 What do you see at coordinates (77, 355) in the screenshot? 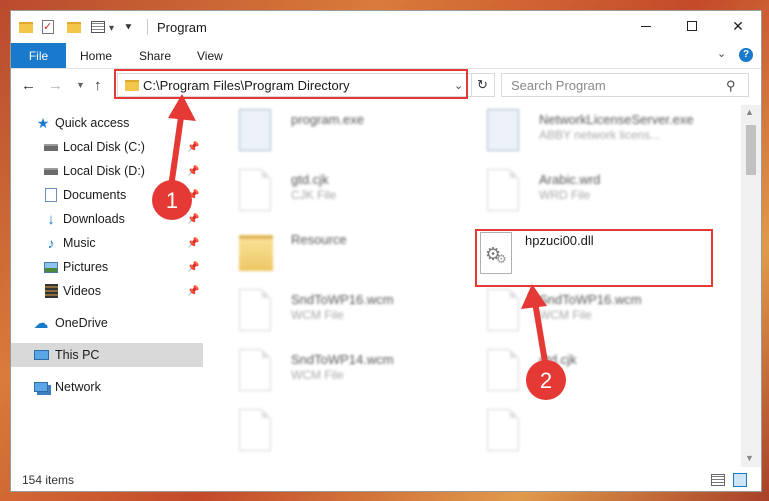
I see `sidebar-item-label: This PC` at bounding box center [77, 355].